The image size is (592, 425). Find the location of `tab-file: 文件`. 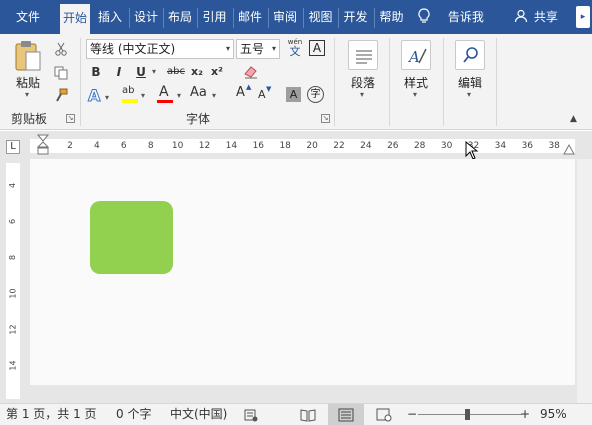

tab-file: 文件 is located at coordinates (28, 17).